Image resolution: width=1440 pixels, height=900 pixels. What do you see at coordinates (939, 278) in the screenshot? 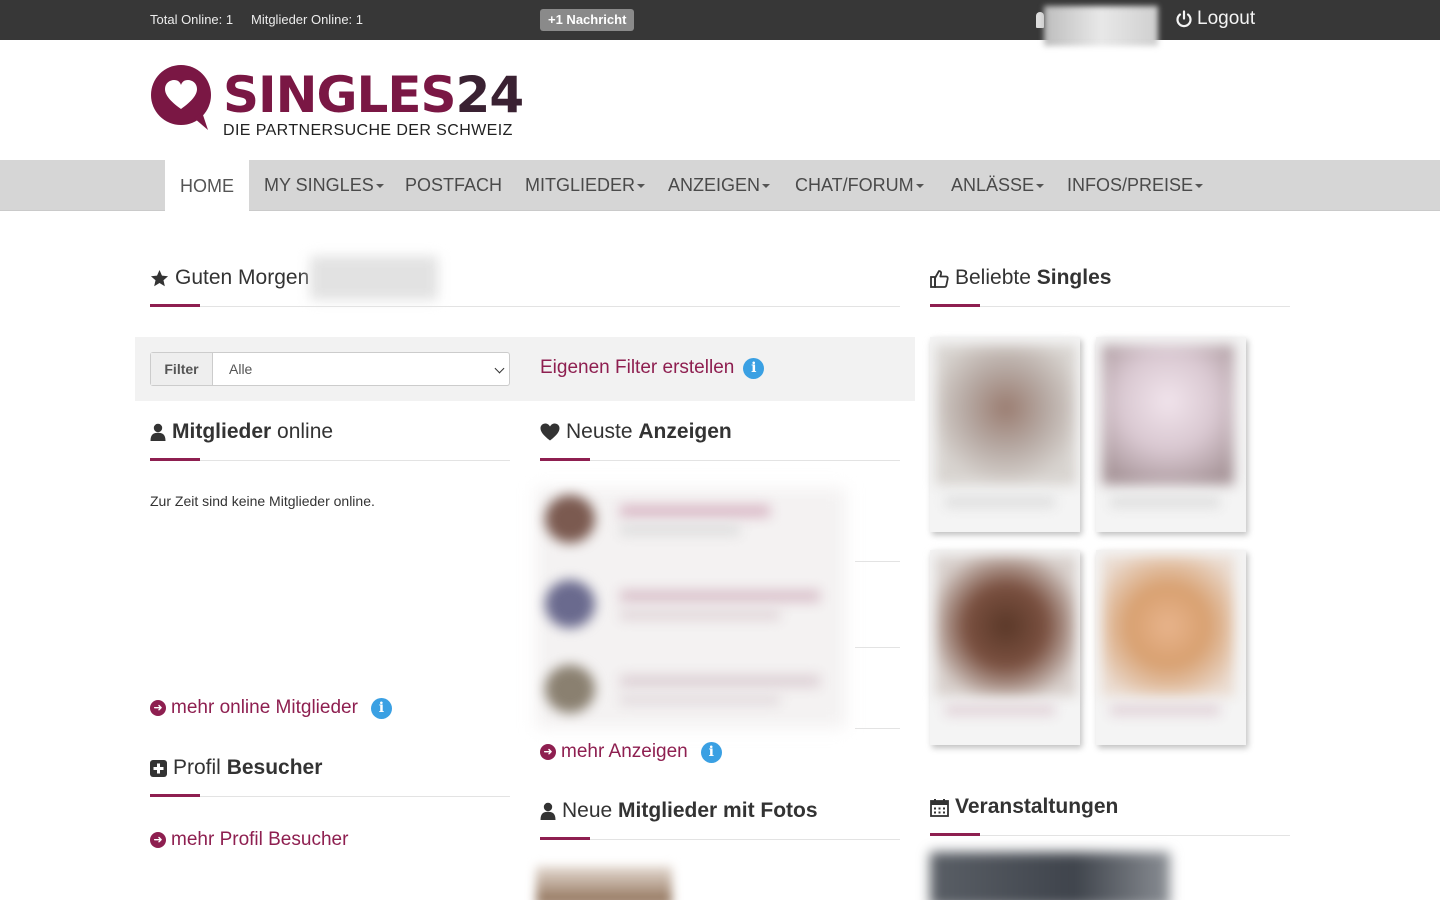
I see `thumbs-up-icon` at bounding box center [939, 278].